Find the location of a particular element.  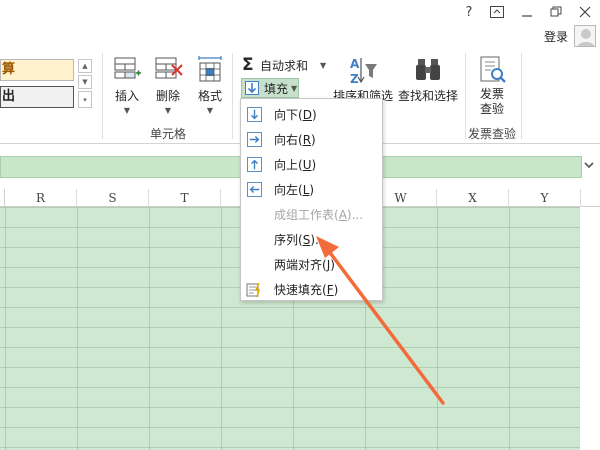

label-text: 两端对齐 is located at coordinates (298, 265).